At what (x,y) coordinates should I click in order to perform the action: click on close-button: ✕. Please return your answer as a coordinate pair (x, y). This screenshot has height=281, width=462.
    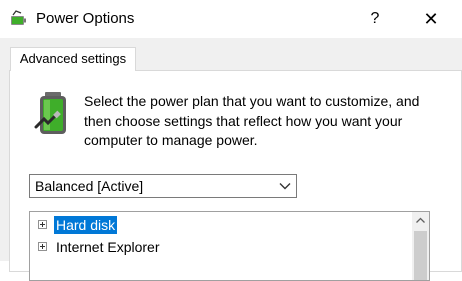
    Looking at the image, I should click on (431, 19).